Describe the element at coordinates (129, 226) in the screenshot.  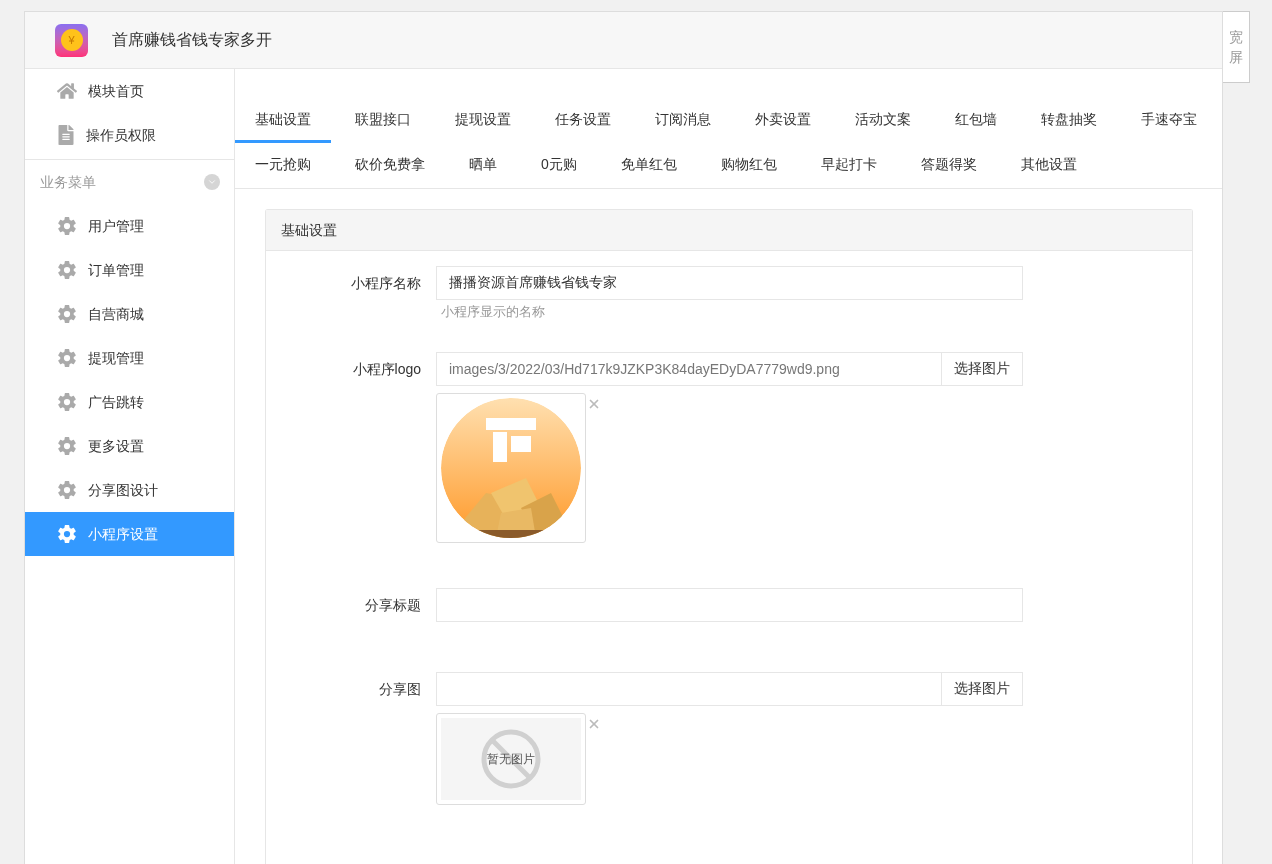
I see `sidebar-item: 用户管理` at that location.